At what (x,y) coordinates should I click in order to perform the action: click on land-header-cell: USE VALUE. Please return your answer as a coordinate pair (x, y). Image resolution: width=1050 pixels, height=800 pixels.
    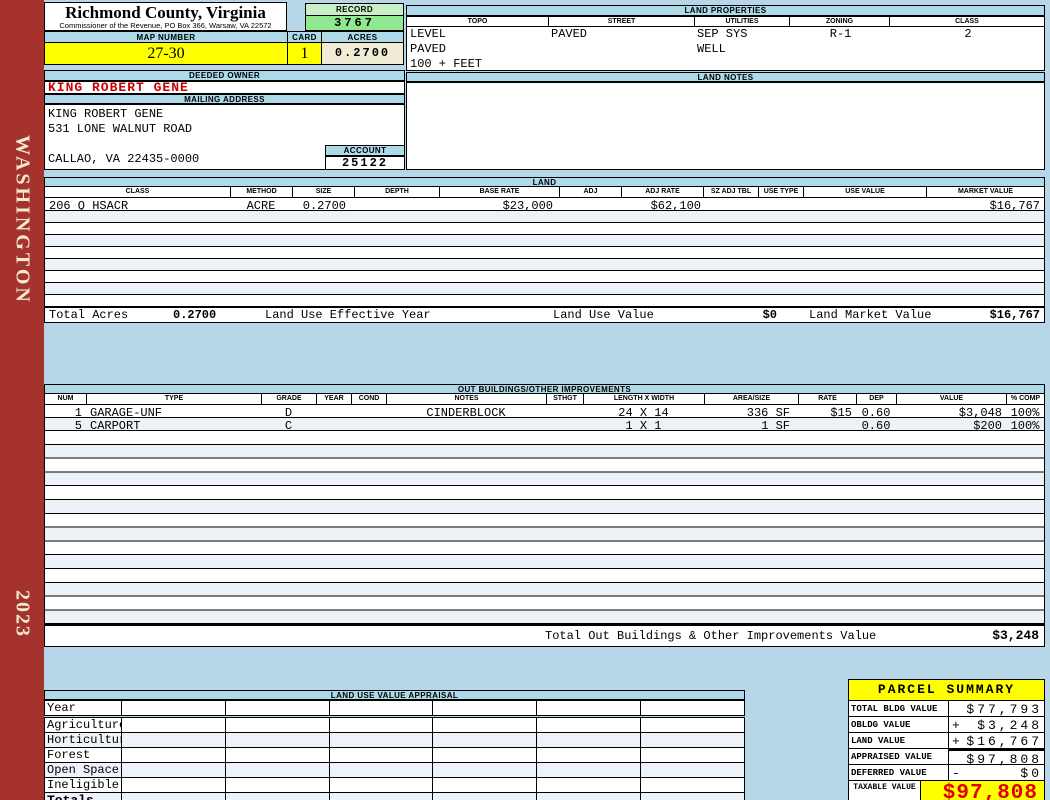
    Looking at the image, I should click on (864, 192).